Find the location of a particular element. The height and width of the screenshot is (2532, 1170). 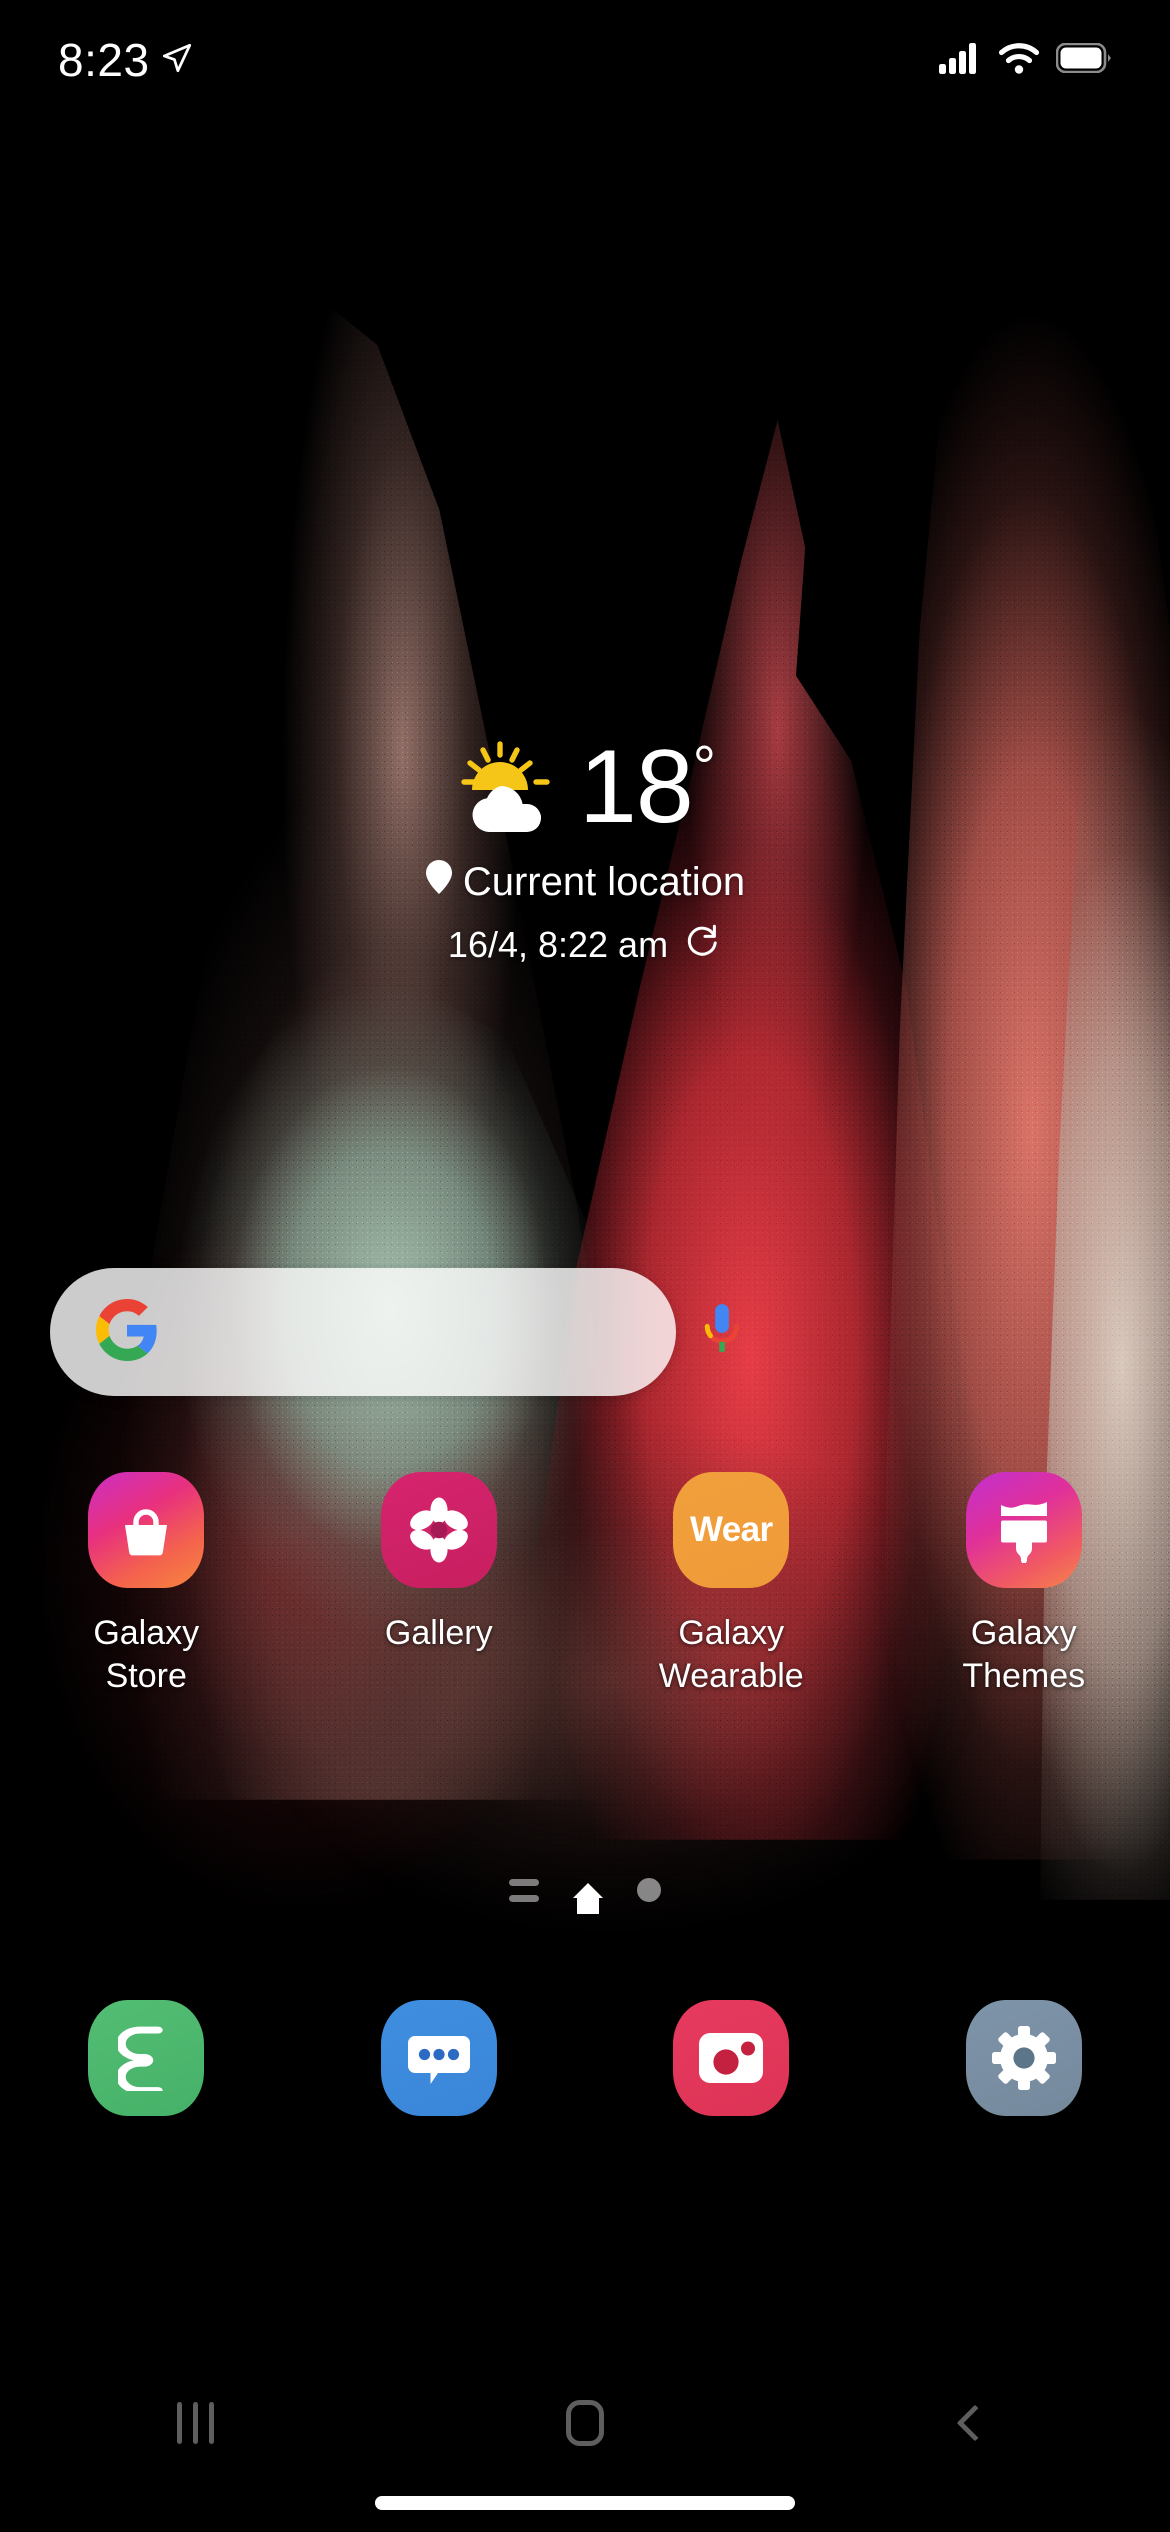

dock-item-camera is located at coordinates (731, 2058).